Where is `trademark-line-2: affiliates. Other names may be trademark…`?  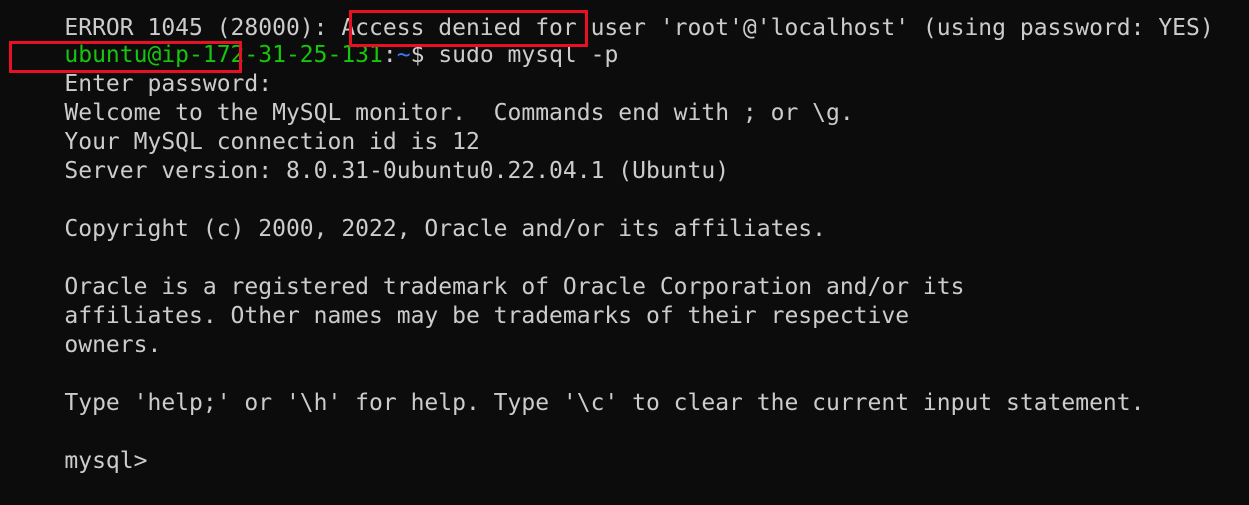
trademark-line-2: affiliates. Other names may be trademark… is located at coordinates (459, 301).